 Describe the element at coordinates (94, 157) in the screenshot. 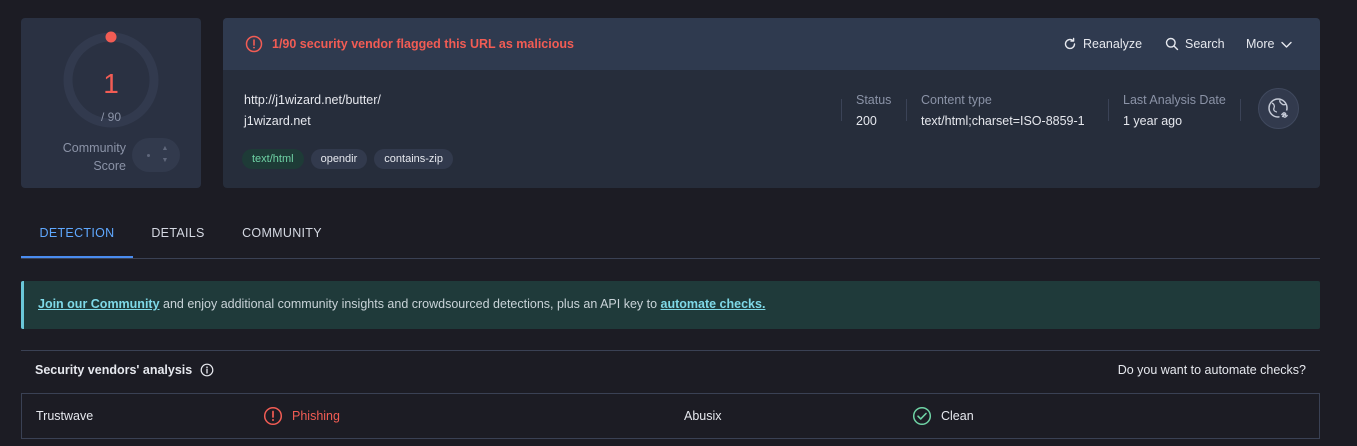

I see `community-score-label: Community Score` at that location.